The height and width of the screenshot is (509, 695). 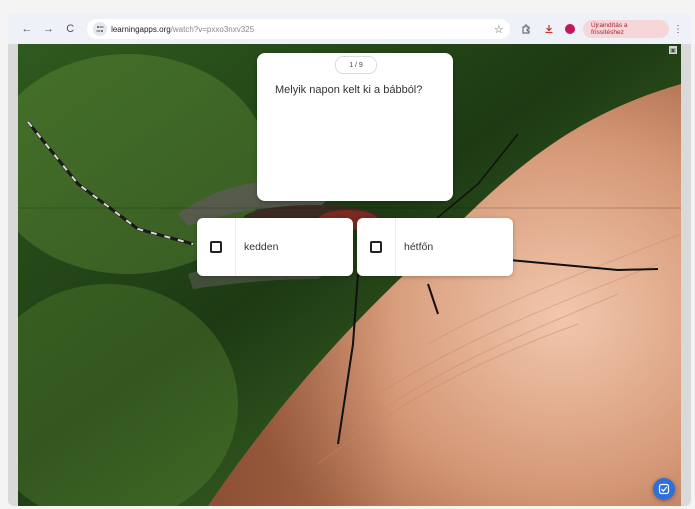 What do you see at coordinates (100, 29) in the screenshot?
I see `site-info-icon` at bounding box center [100, 29].